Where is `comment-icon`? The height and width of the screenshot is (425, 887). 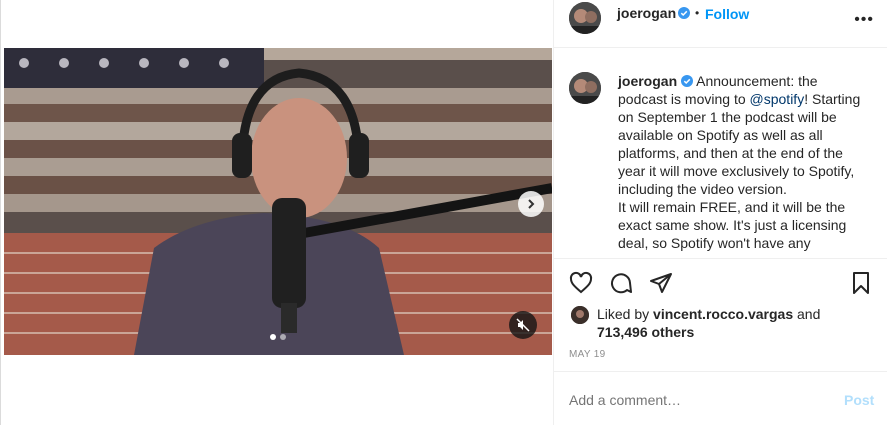 comment-icon is located at coordinates (621, 283).